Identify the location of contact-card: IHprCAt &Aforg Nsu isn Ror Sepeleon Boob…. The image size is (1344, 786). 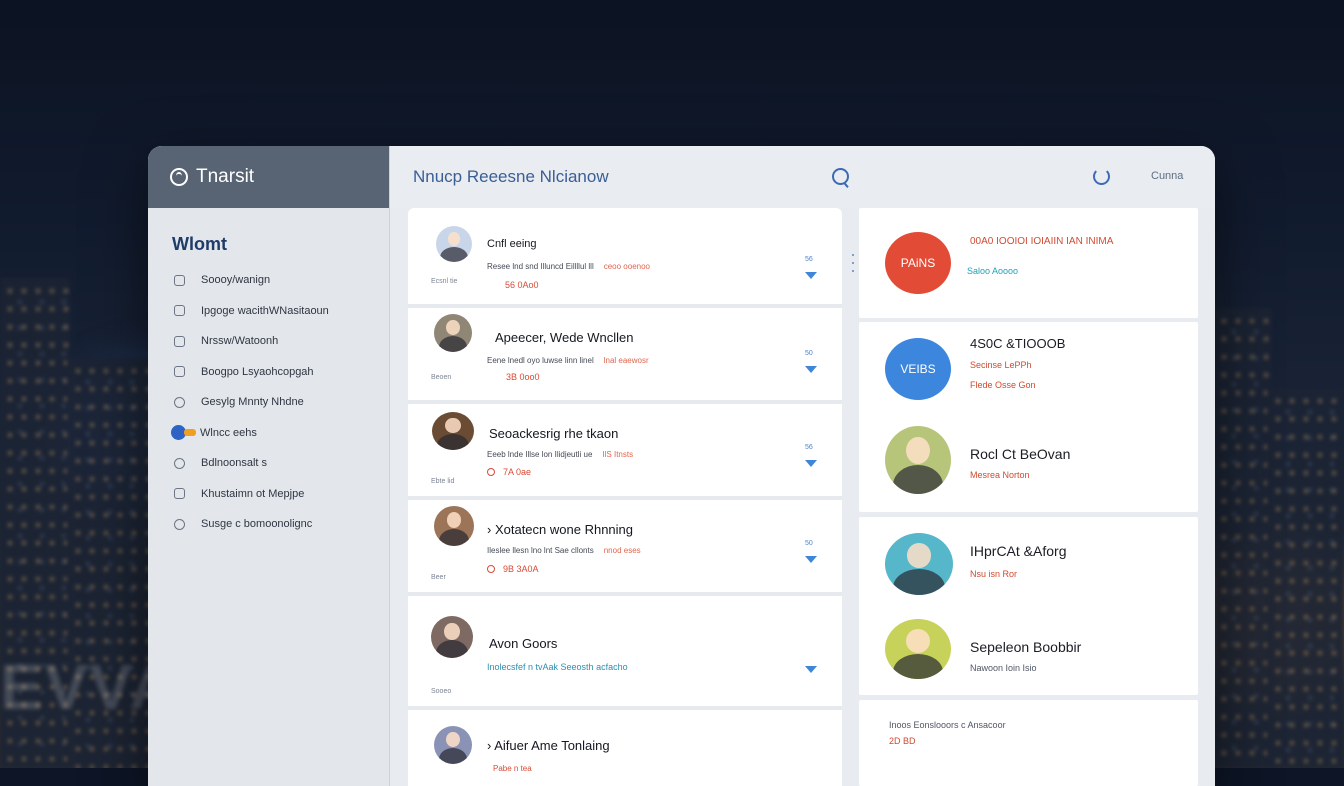
(1028, 606).